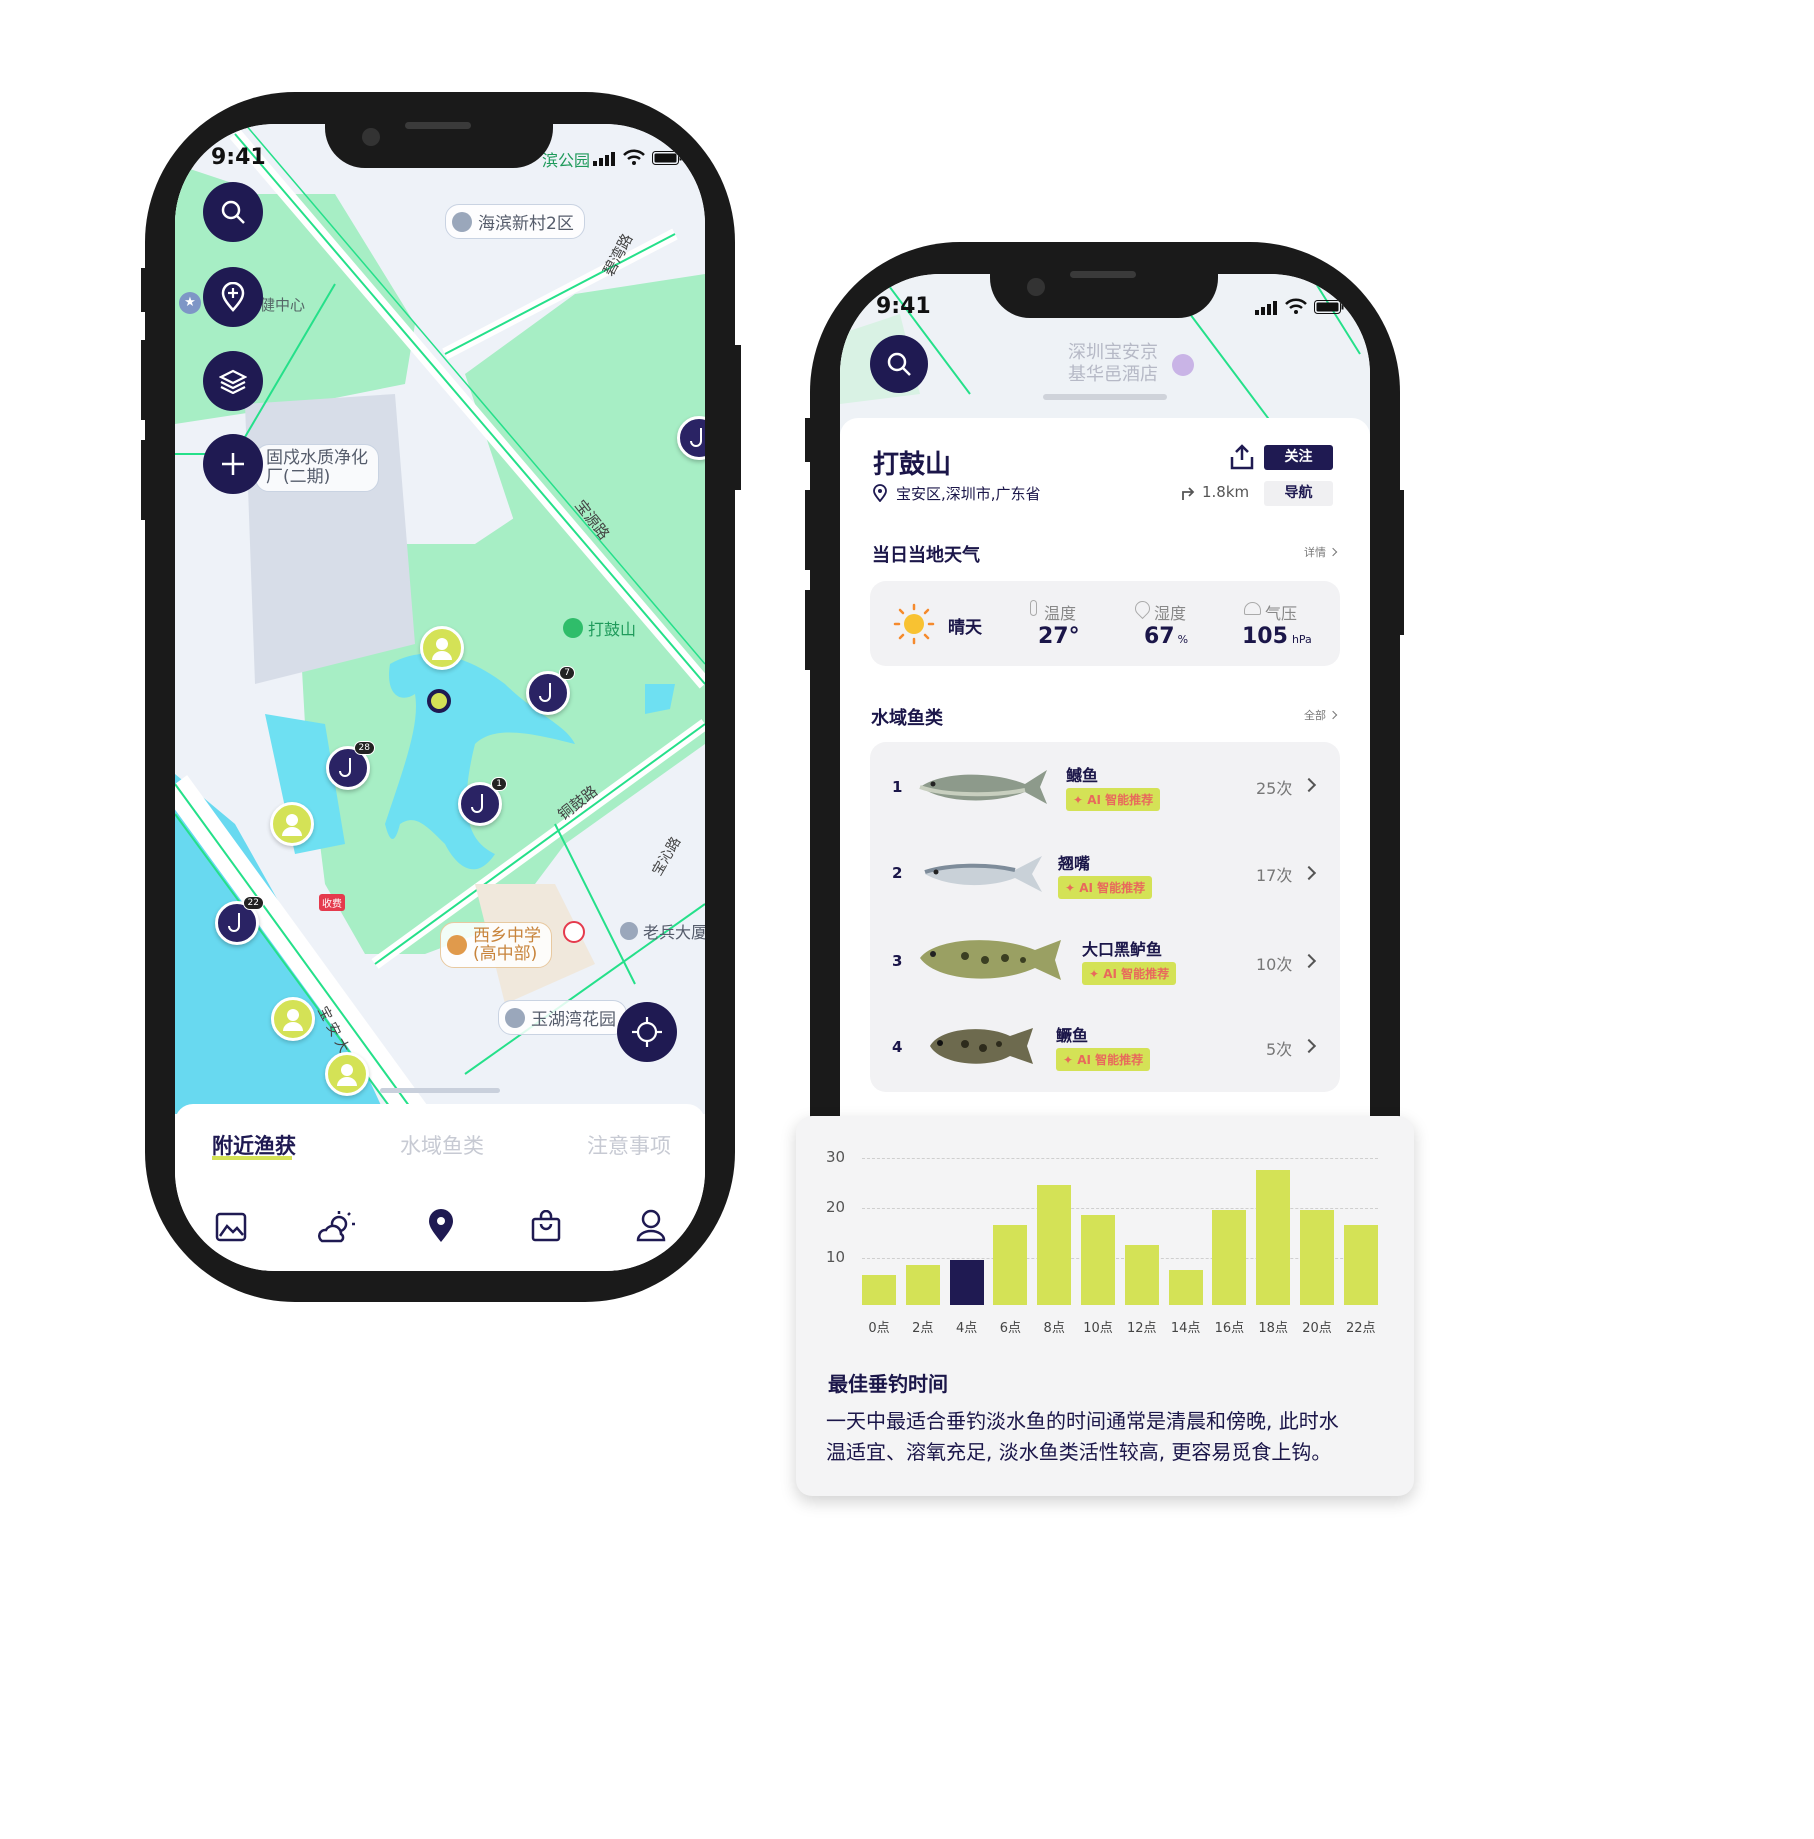  I want to click on fish-name: 鳜鱼, so click(1072, 1035).